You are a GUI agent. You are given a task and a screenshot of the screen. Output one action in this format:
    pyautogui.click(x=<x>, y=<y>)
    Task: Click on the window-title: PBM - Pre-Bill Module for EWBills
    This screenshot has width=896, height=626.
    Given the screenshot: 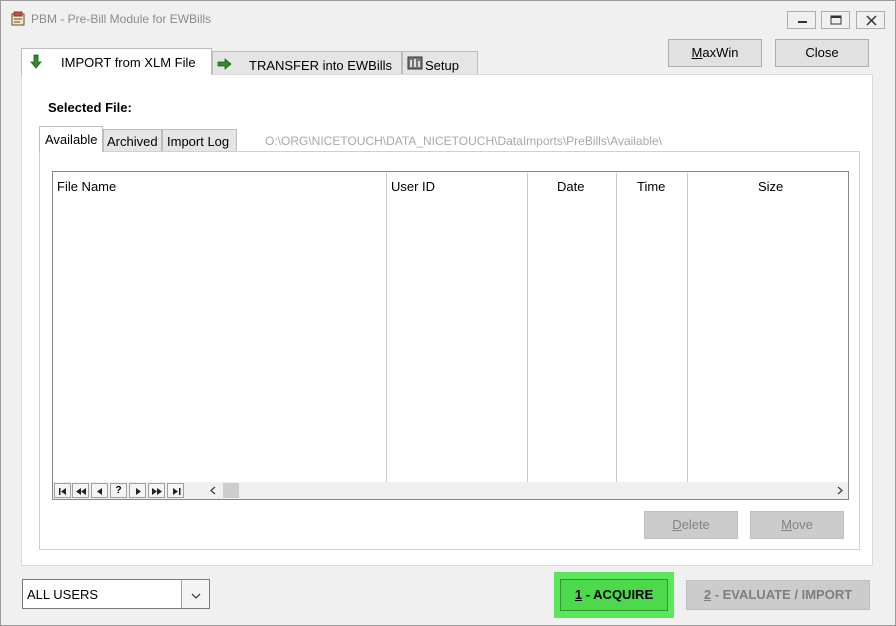 What is the action you would take?
    pyautogui.click(x=121, y=19)
    